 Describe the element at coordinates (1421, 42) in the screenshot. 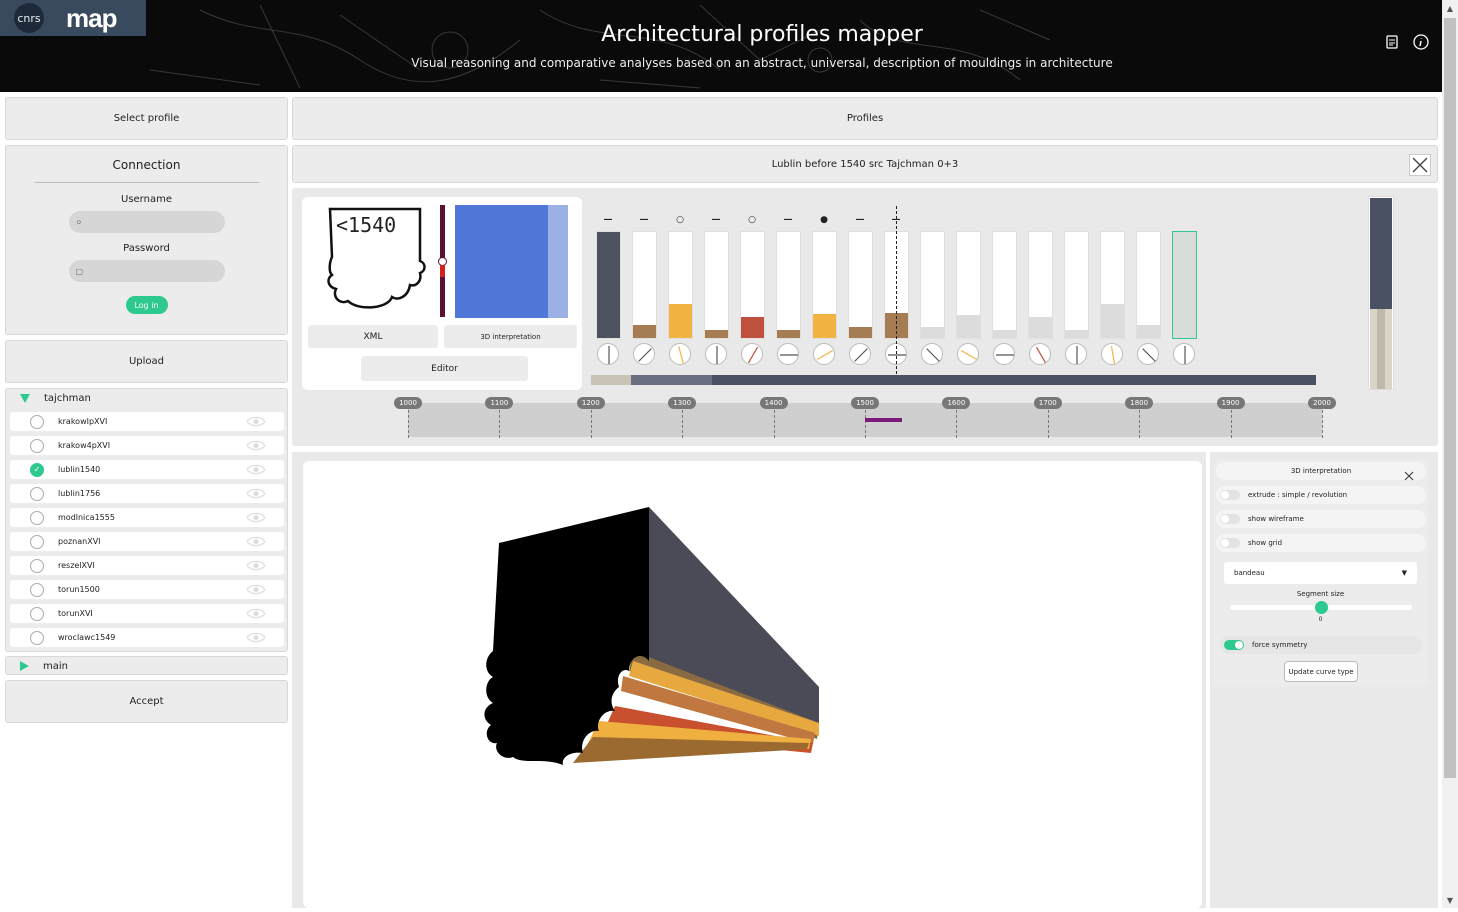

I see `info-icon` at that location.